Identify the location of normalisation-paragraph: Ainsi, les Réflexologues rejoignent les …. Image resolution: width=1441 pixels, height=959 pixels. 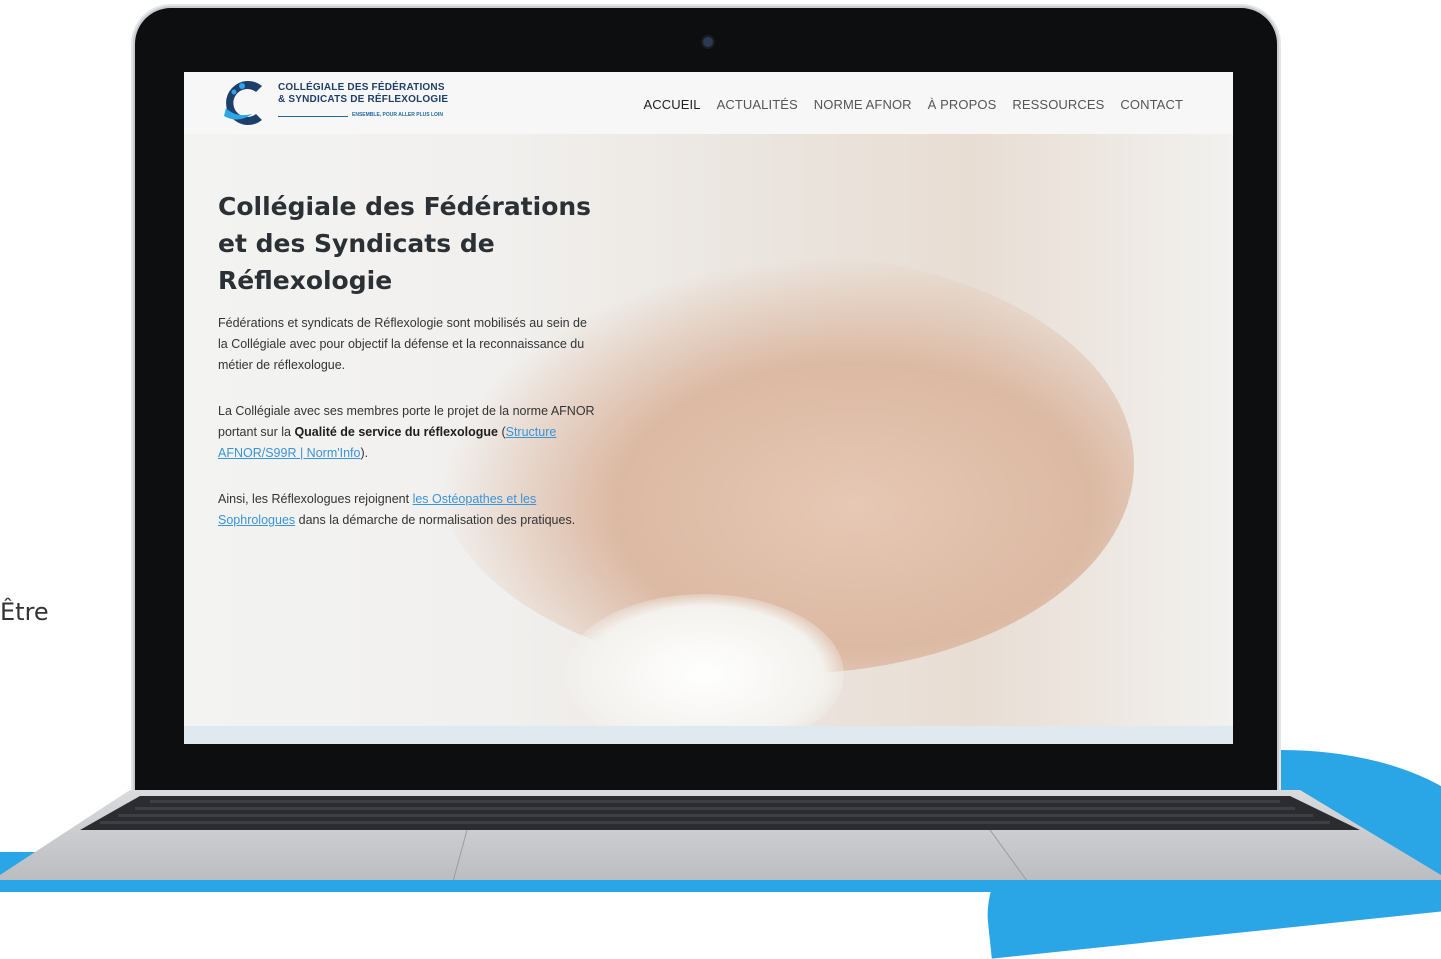
(408, 510).